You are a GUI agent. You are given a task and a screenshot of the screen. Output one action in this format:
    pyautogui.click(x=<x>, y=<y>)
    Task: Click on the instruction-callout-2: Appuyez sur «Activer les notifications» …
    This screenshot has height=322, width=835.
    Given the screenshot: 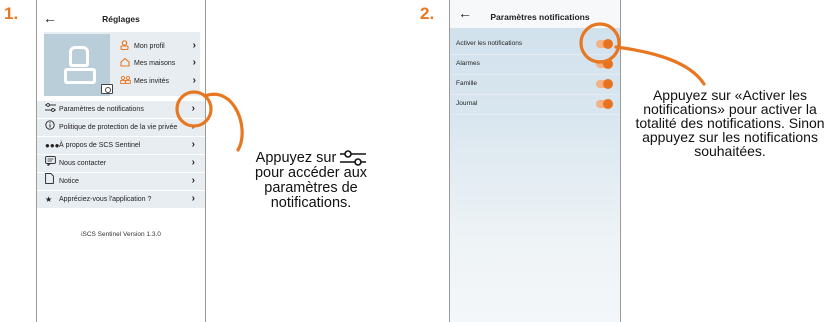 What is the action you would take?
    pyautogui.click(x=730, y=123)
    